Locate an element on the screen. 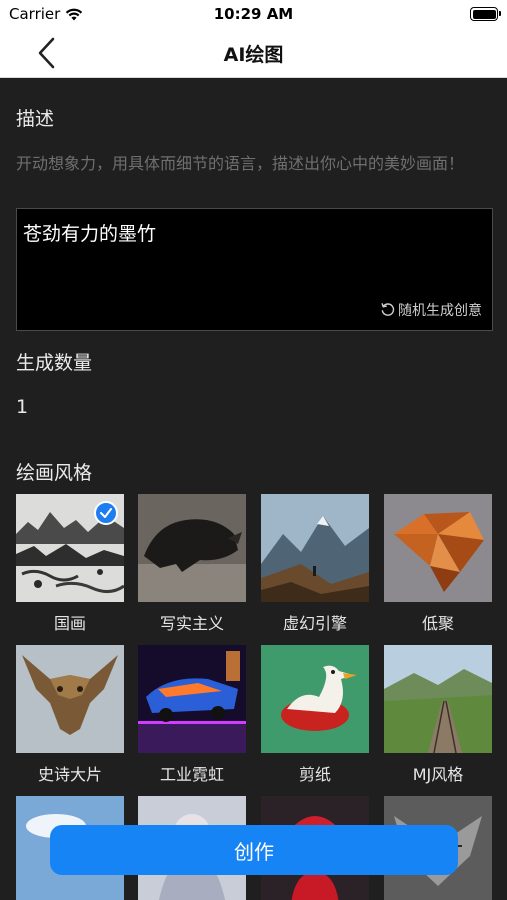 The height and width of the screenshot is (900, 507). style-label-text: 低聚 is located at coordinates (437, 623).